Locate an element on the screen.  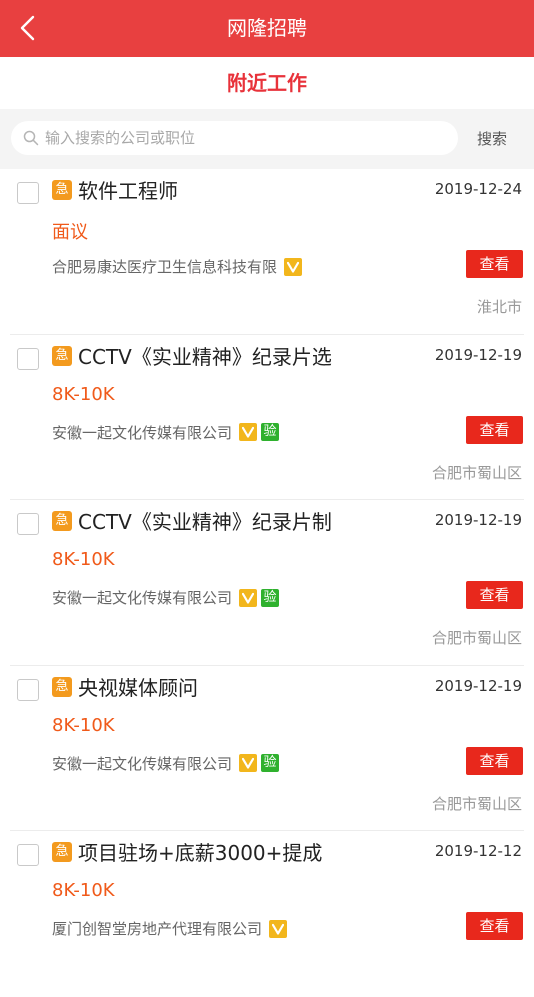
nav-bar: 网隆招聘 is located at coordinates (267, 28).